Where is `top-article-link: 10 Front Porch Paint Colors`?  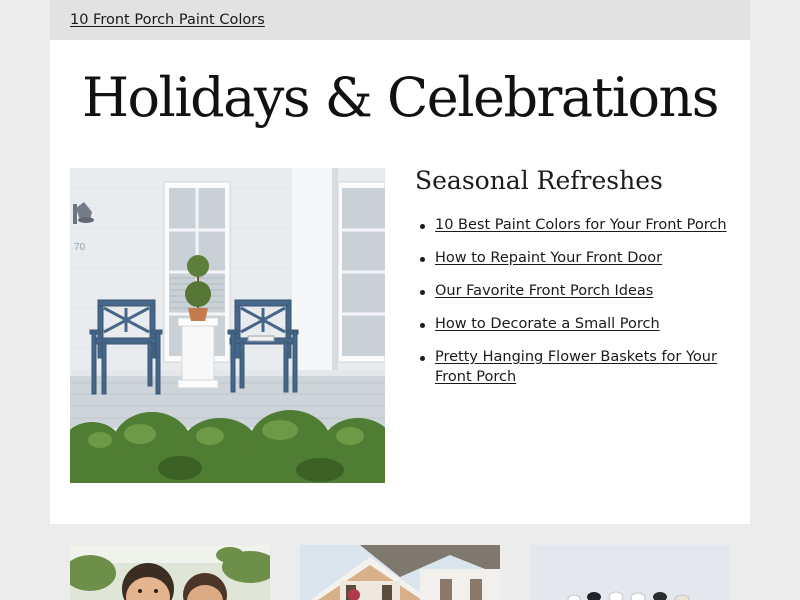 top-article-link: 10 Front Porch Paint Colors is located at coordinates (167, 20).